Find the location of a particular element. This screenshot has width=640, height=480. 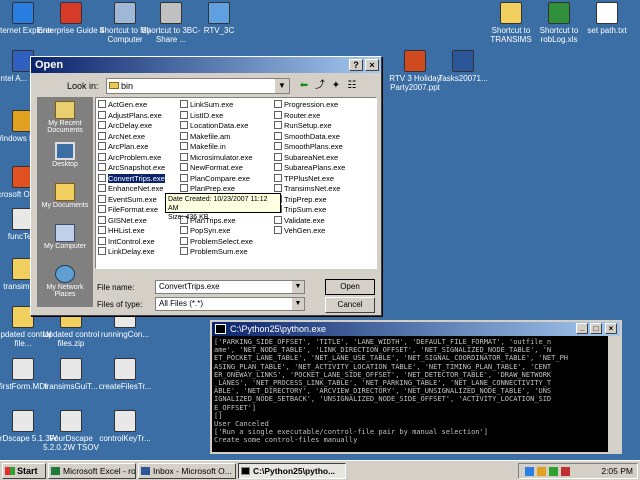

file-item: ProblemSum.exe is located at coordinates (216, 252).